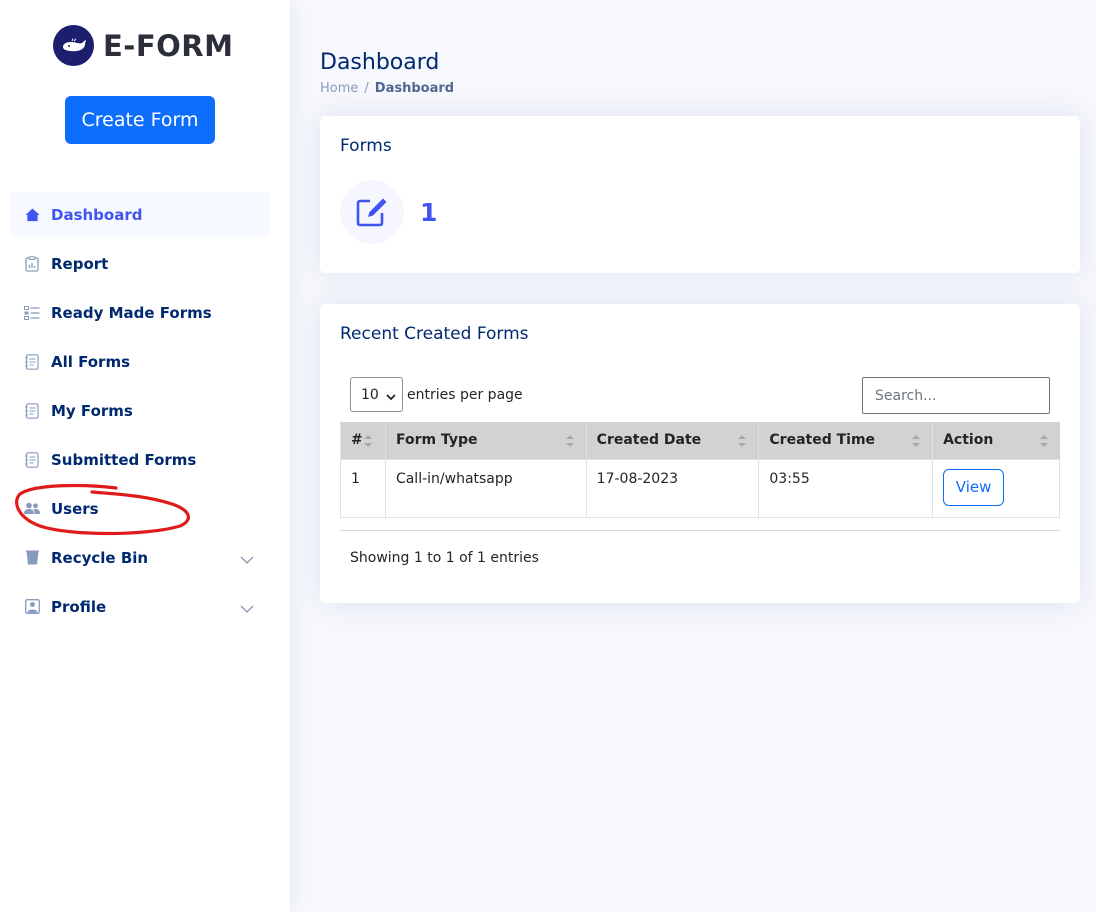 The height and width of the screenshot is (912, 1096). I want to click on list-check-icon, so click(32, 313).